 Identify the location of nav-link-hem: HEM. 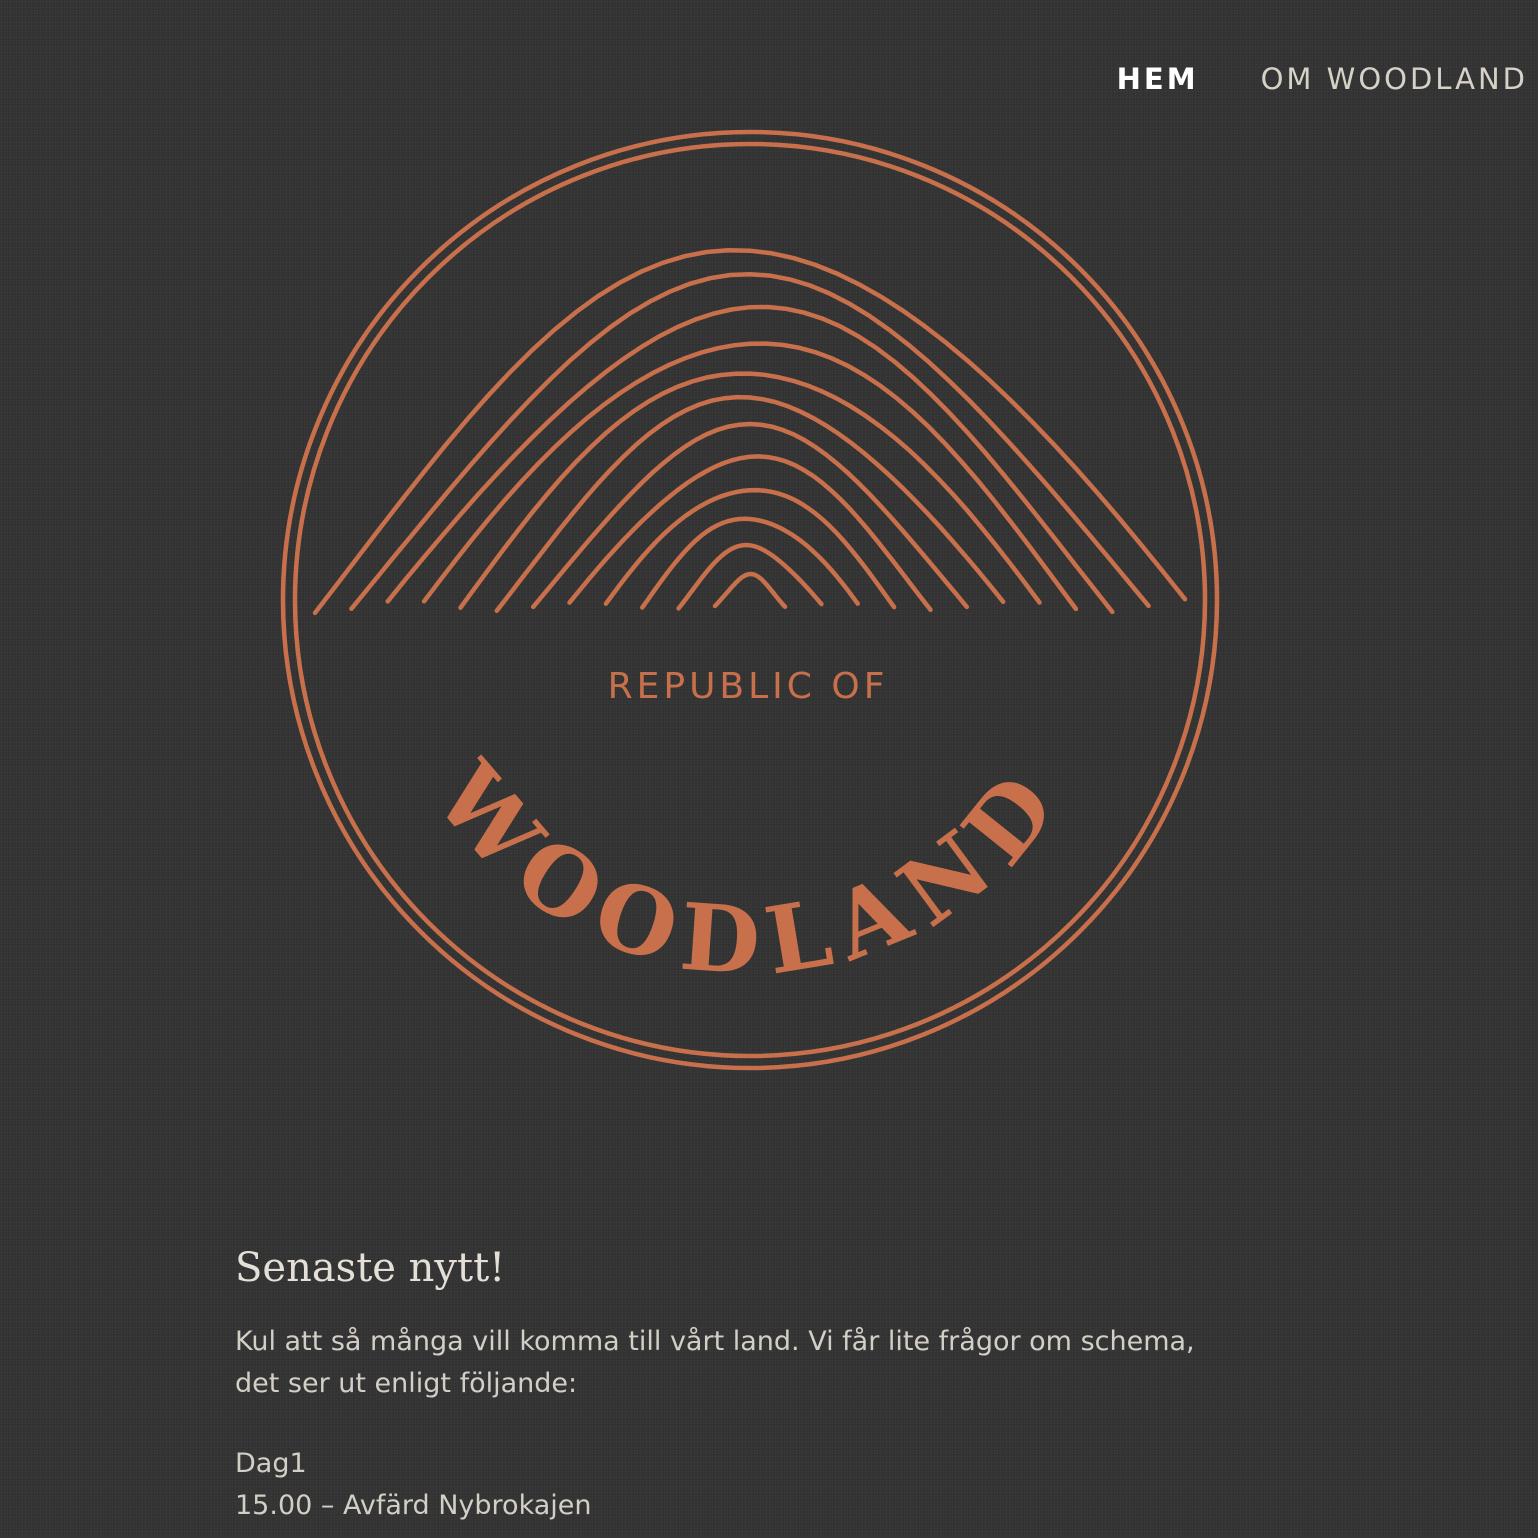
(1158, 79).